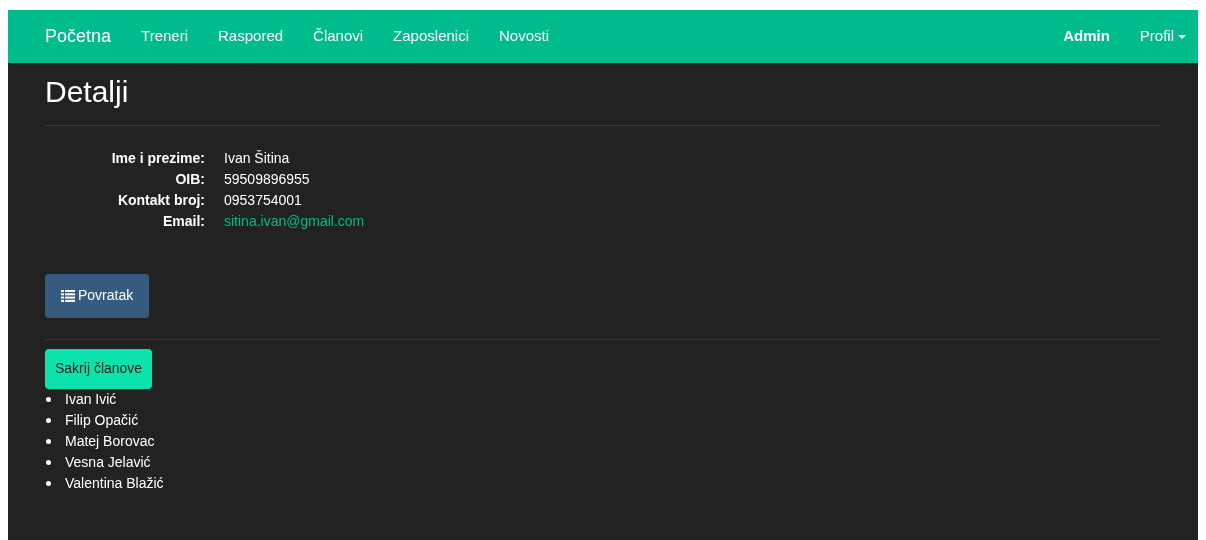 Image resolution: width=1206 pixels, height=540 pixels. I want to click on detail-label: Kontakt broj:, so click(160, 200).